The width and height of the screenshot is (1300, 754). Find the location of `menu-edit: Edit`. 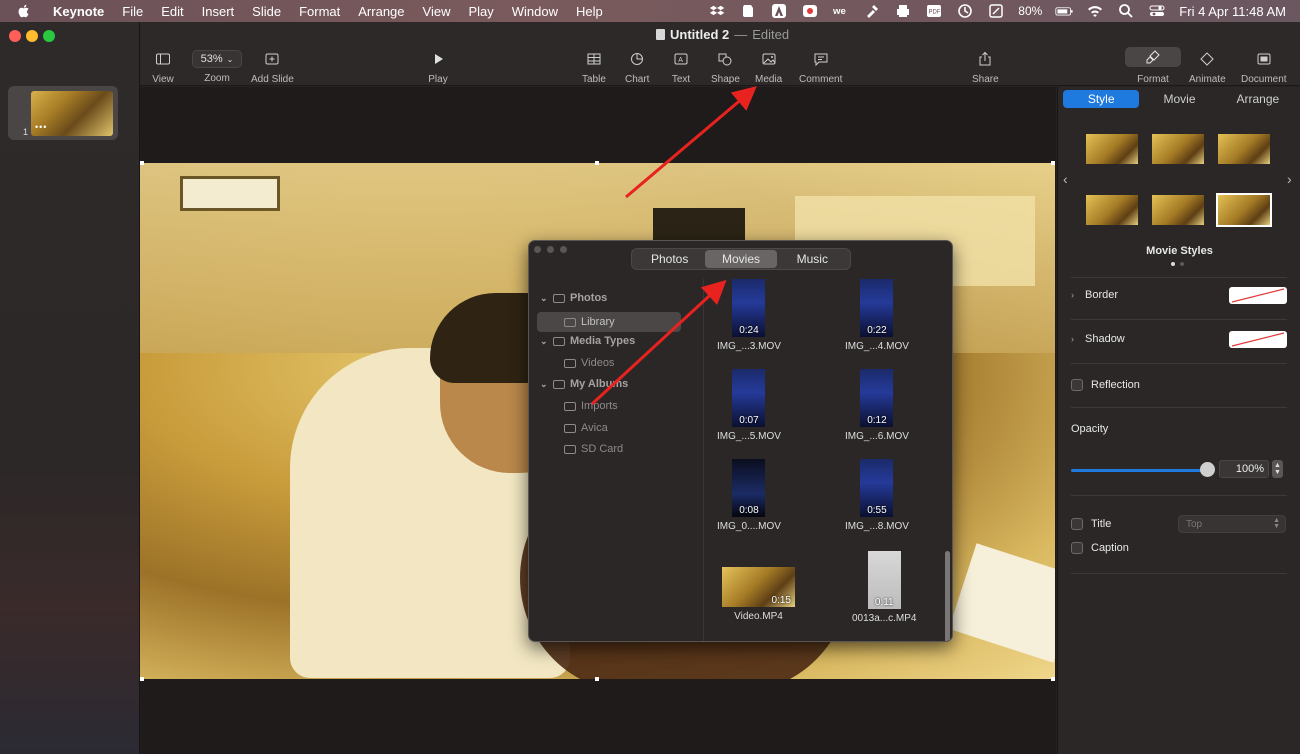

menu-edit: Edit is located at coordinates (172, 11).